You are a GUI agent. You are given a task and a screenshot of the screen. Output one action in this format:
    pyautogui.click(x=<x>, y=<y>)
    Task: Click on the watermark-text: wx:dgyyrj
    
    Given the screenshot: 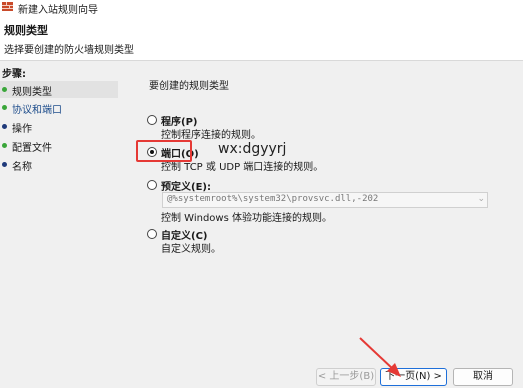 What is the action you would take?
    pyautogui.click(x=252, y=149)
    